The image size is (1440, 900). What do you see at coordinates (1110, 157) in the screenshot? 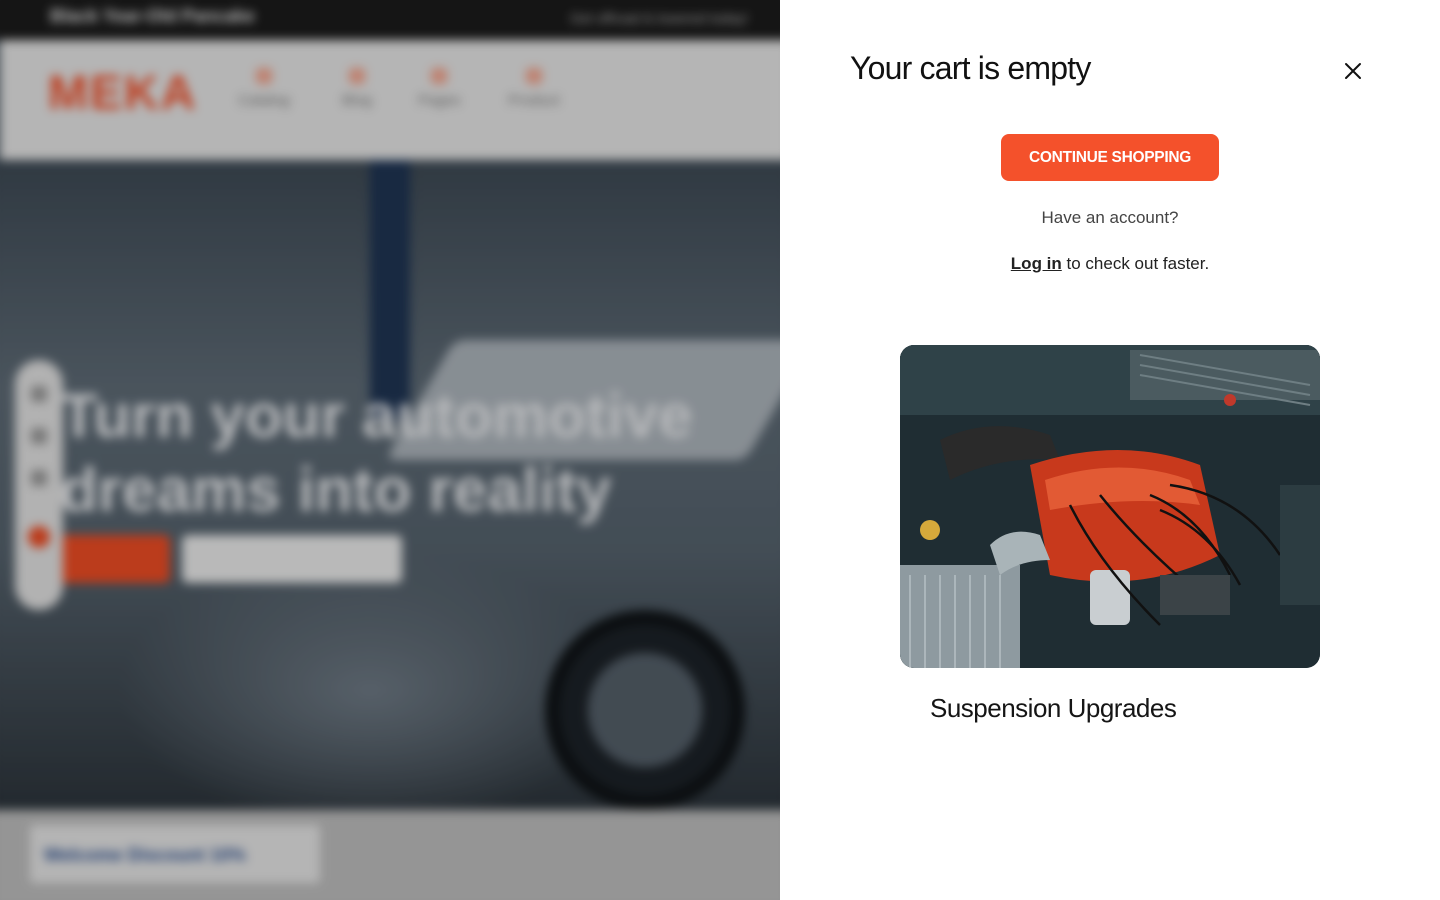
I see `continue-shopping-button: CONTINUE SHOPPING` at bounding box center [1110, 157].